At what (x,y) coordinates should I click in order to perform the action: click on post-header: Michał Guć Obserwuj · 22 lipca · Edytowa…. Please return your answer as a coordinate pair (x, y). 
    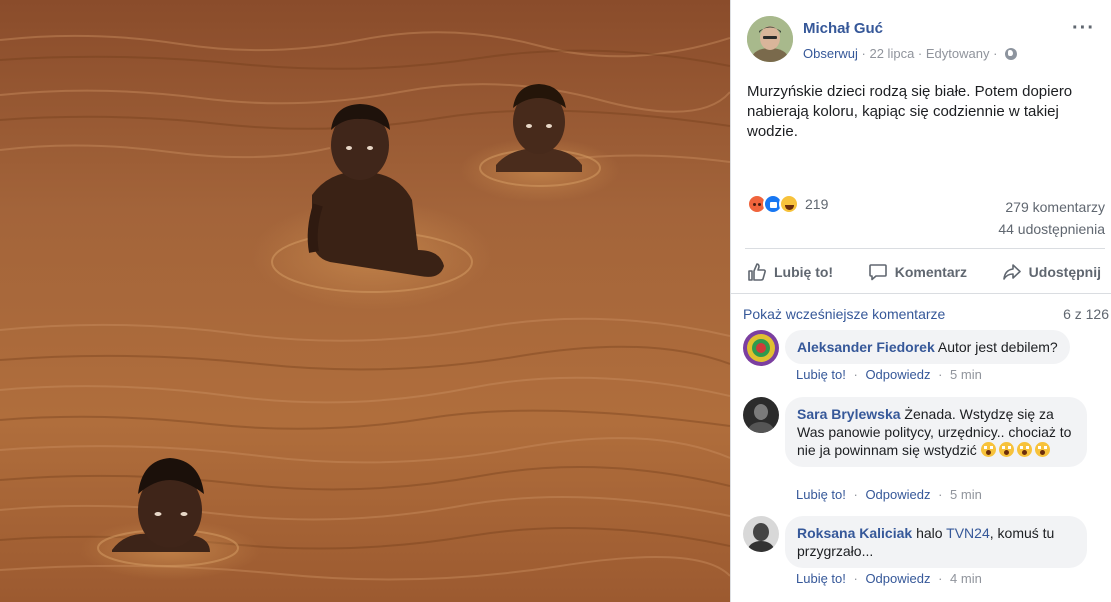
    Looking at the image, I should click on (924, 41).